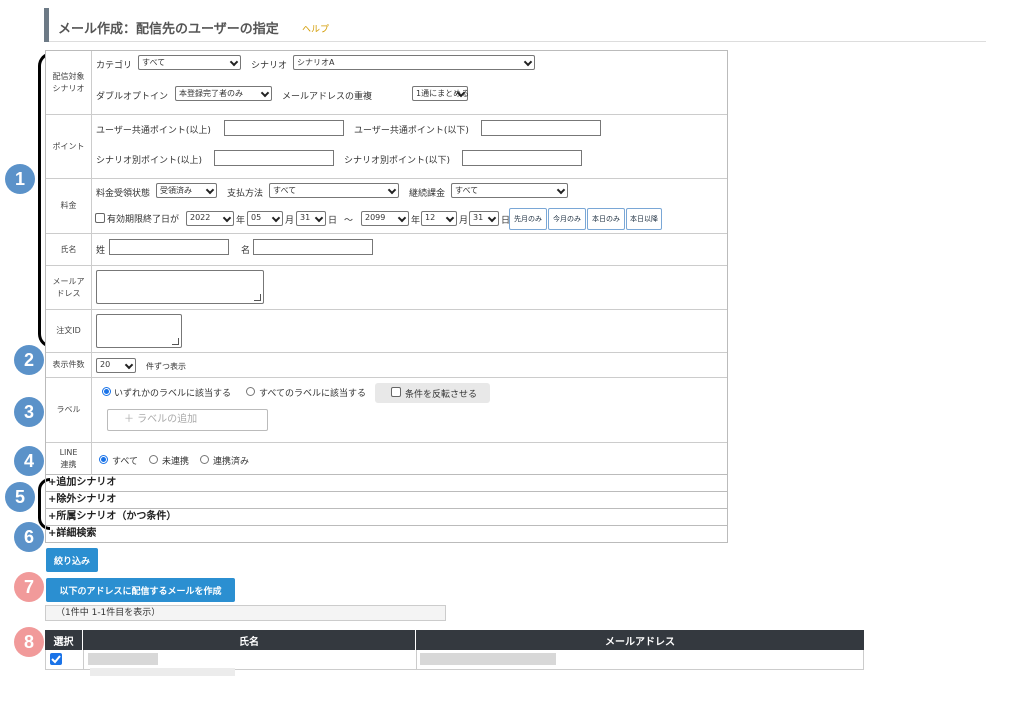  Describe the element at coordinates (69, 82) in the screenshot. I see `row-label-scenario: 配信対象 シナリオ` at that location.